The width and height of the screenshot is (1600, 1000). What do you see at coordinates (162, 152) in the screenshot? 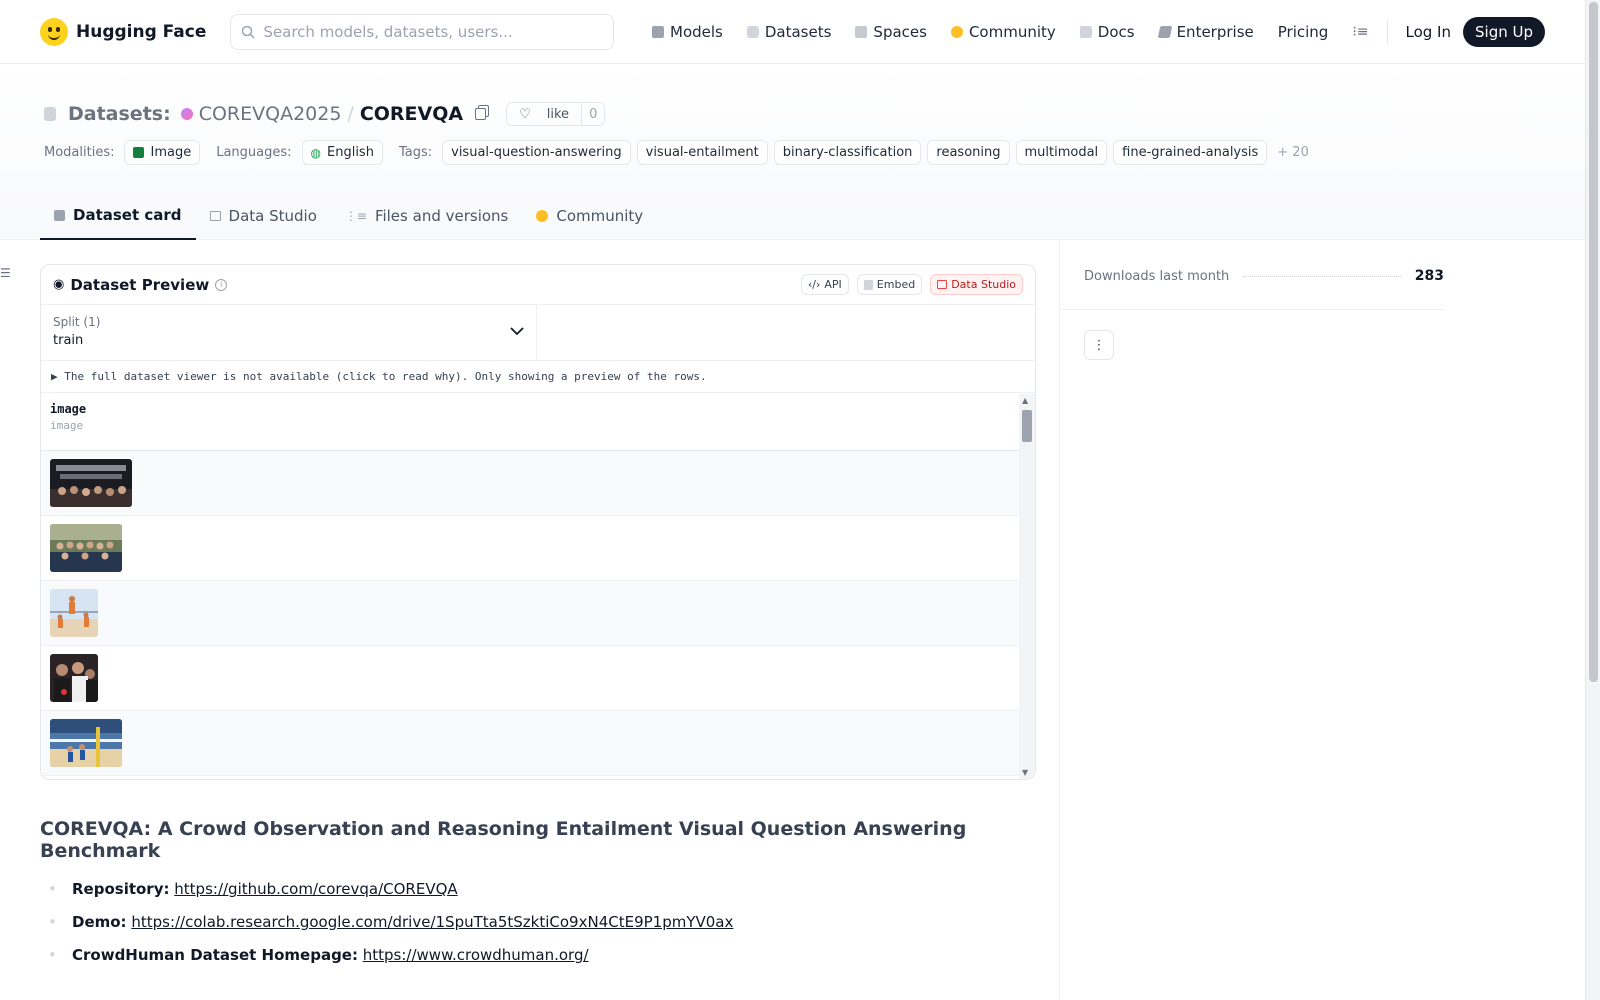
I see `modality-chip: Image` at bounding box center [162, 152].